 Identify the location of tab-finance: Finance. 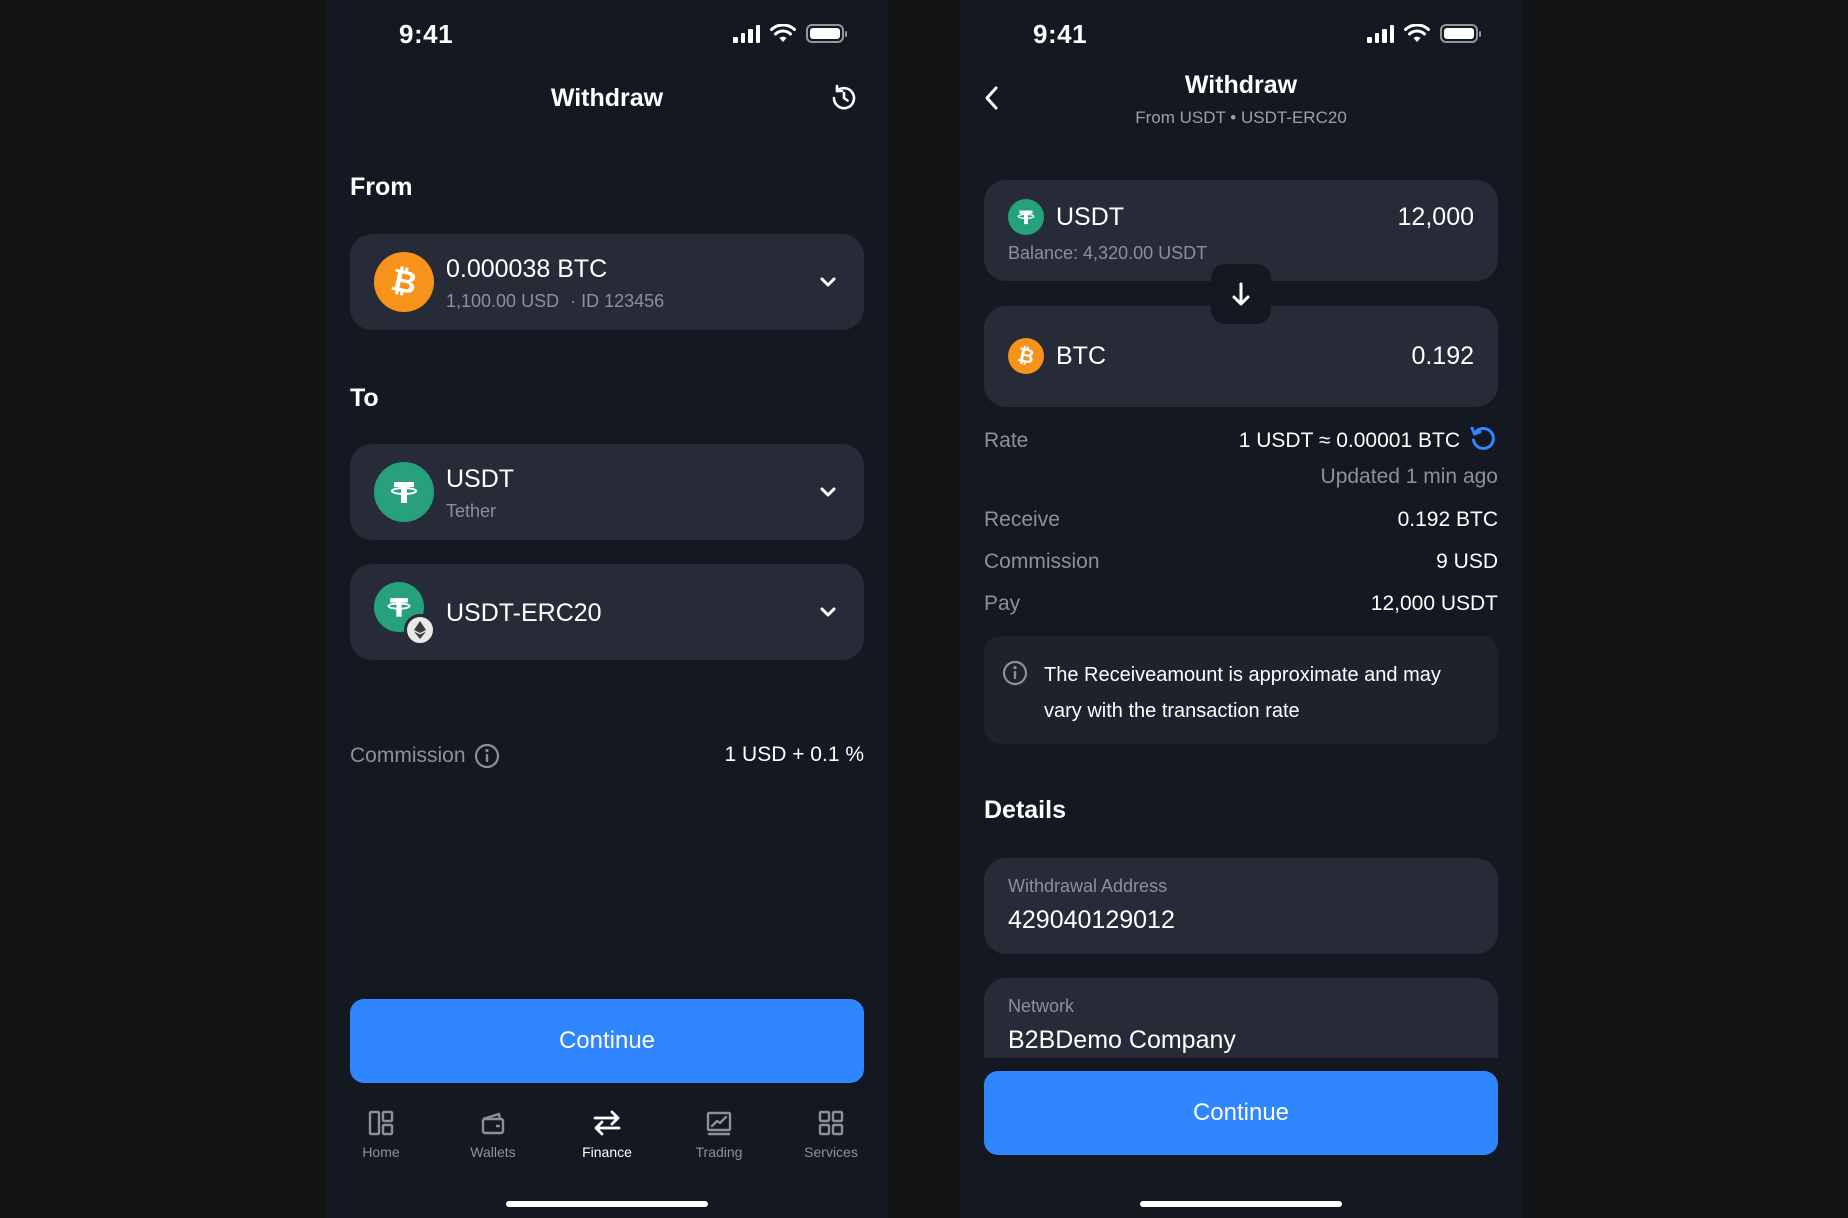
(607, 1132).